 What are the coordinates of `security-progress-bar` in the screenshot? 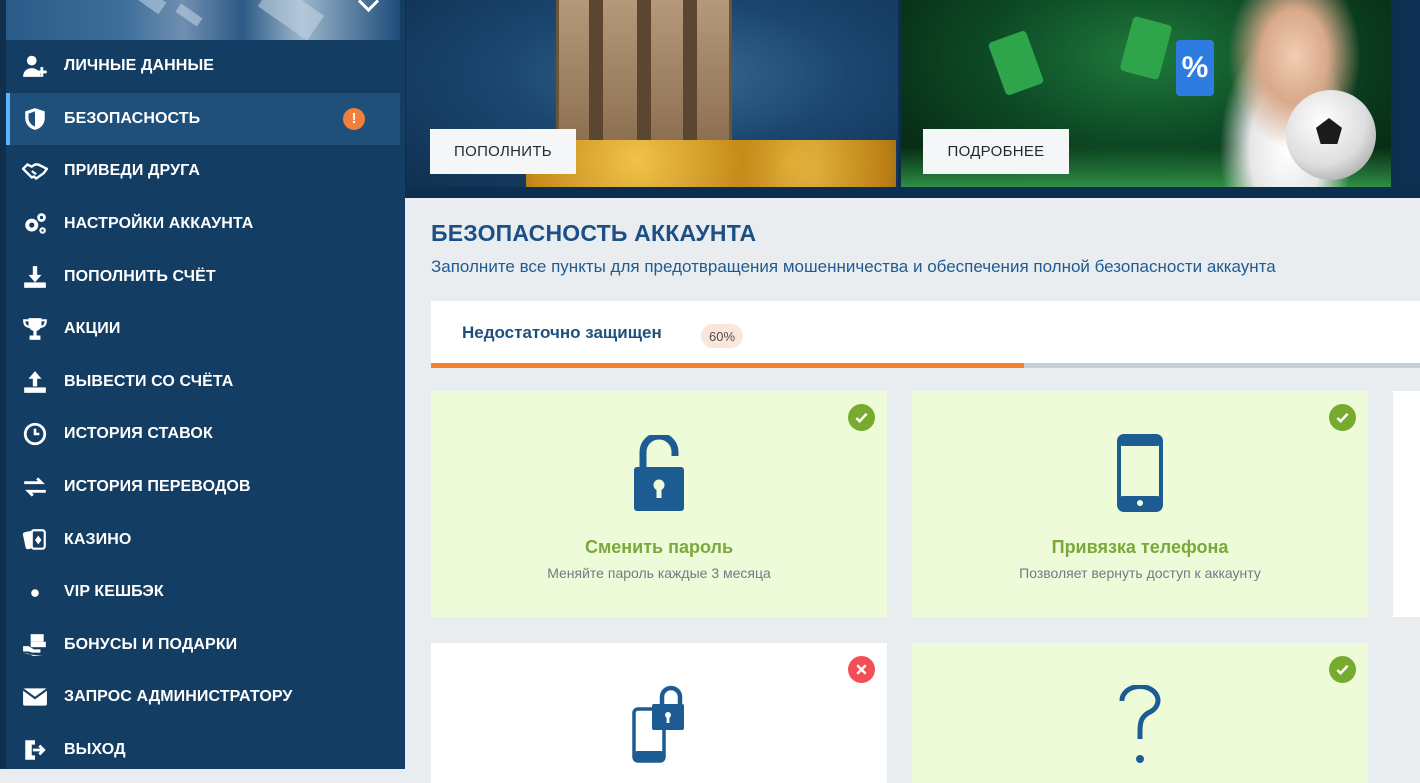 It's located at (925, 365).